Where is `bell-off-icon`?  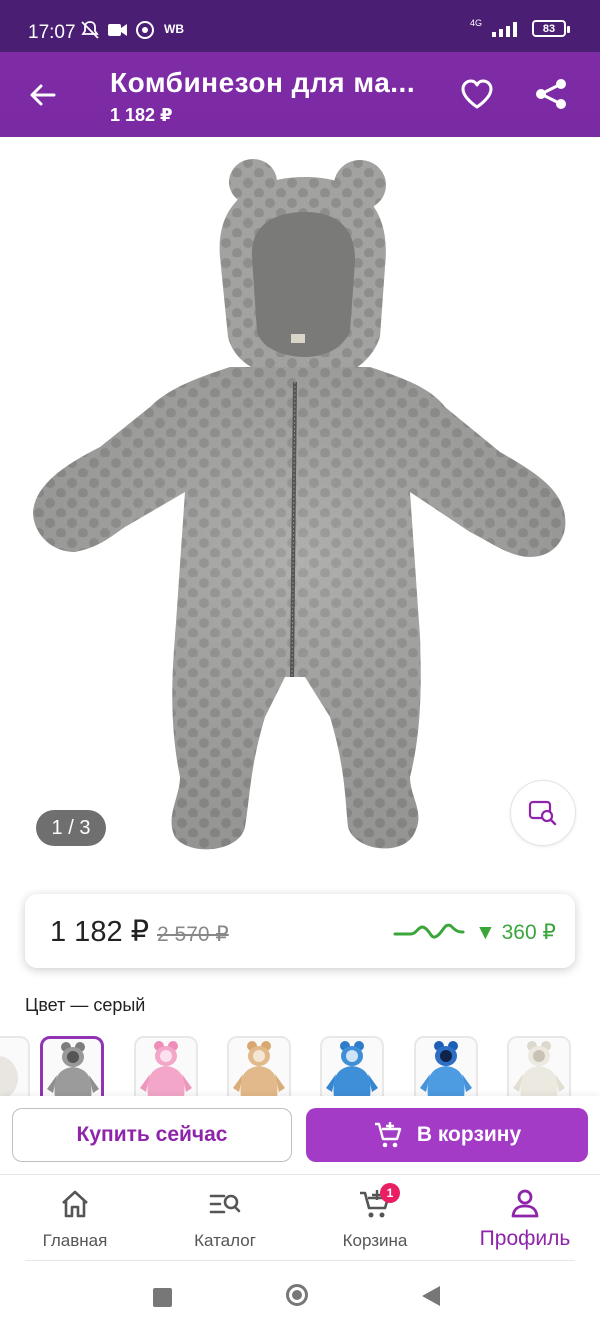
bell-off-icon is located at coordinates (90, 30).